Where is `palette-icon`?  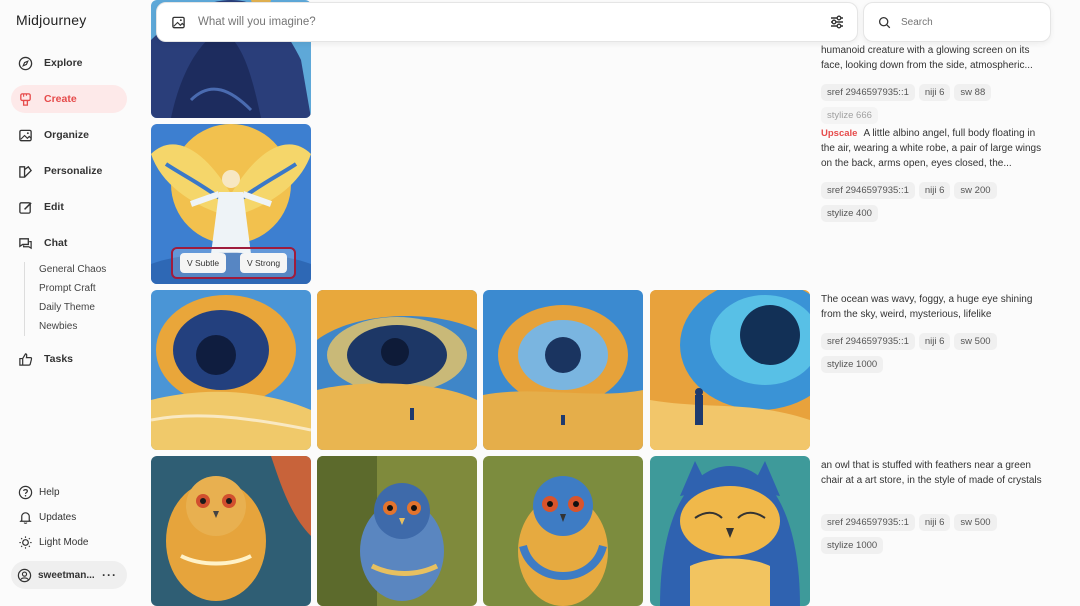 palette-icon is located at coordinates (25, 171).